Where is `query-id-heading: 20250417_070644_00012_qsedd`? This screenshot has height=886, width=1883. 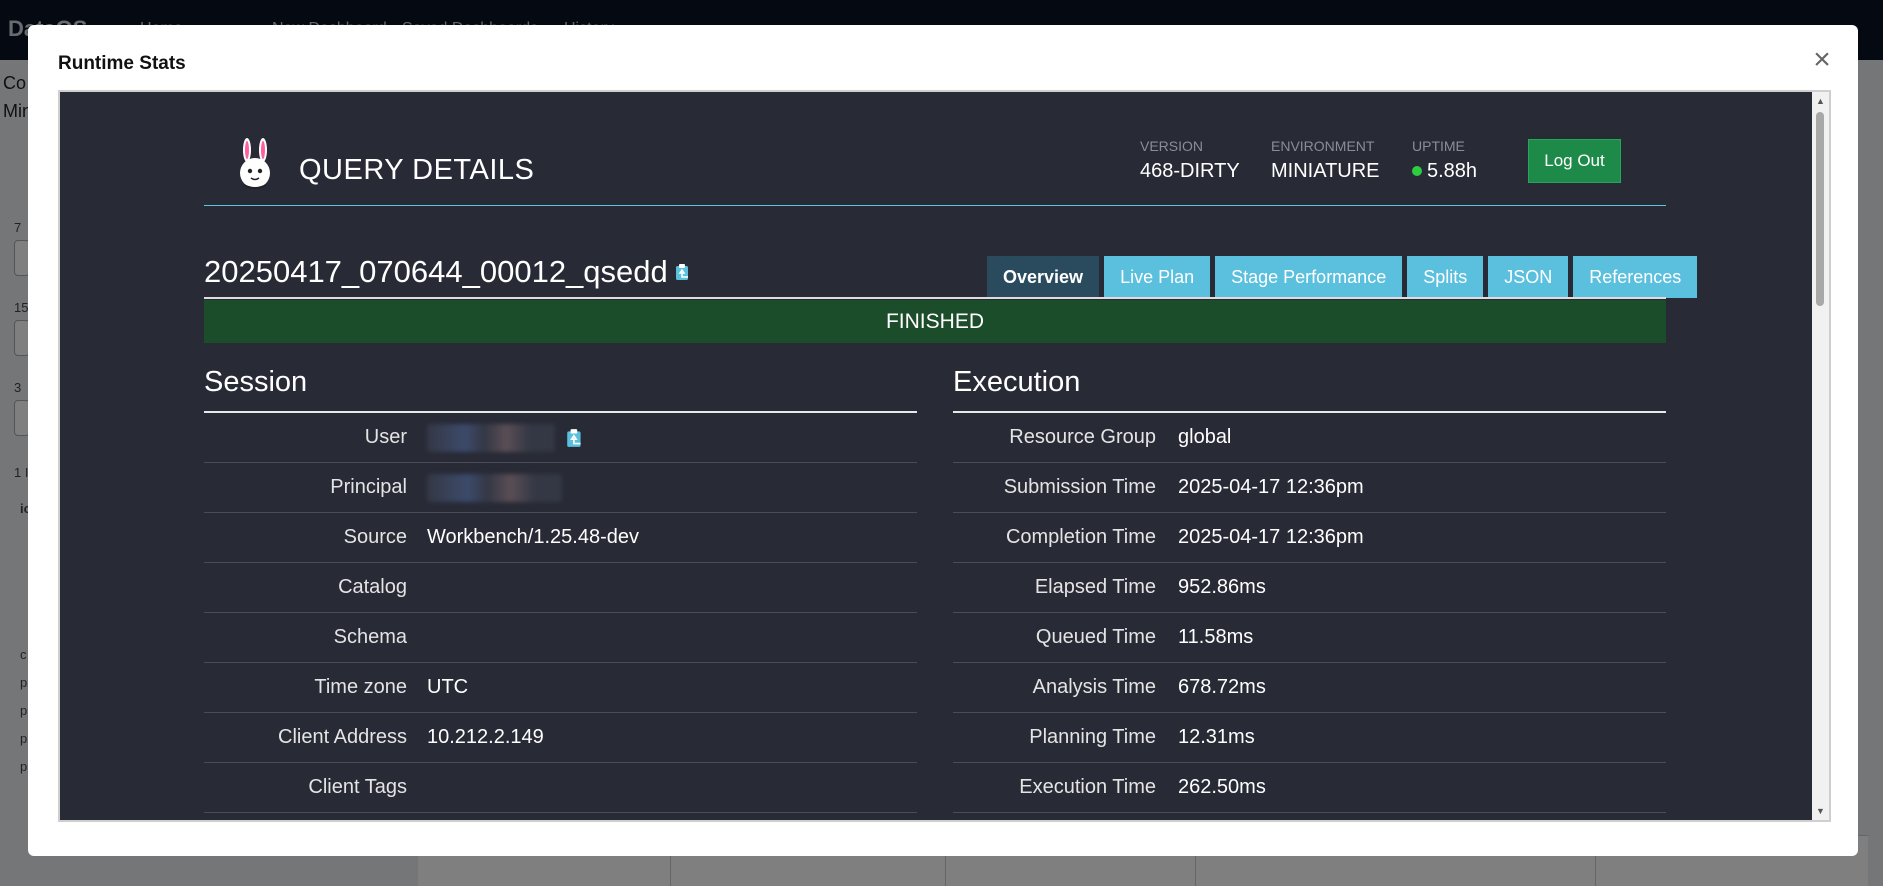 query-id-heading: 20250417_070644_00012_qsedd is located at coordinates (448, 272).